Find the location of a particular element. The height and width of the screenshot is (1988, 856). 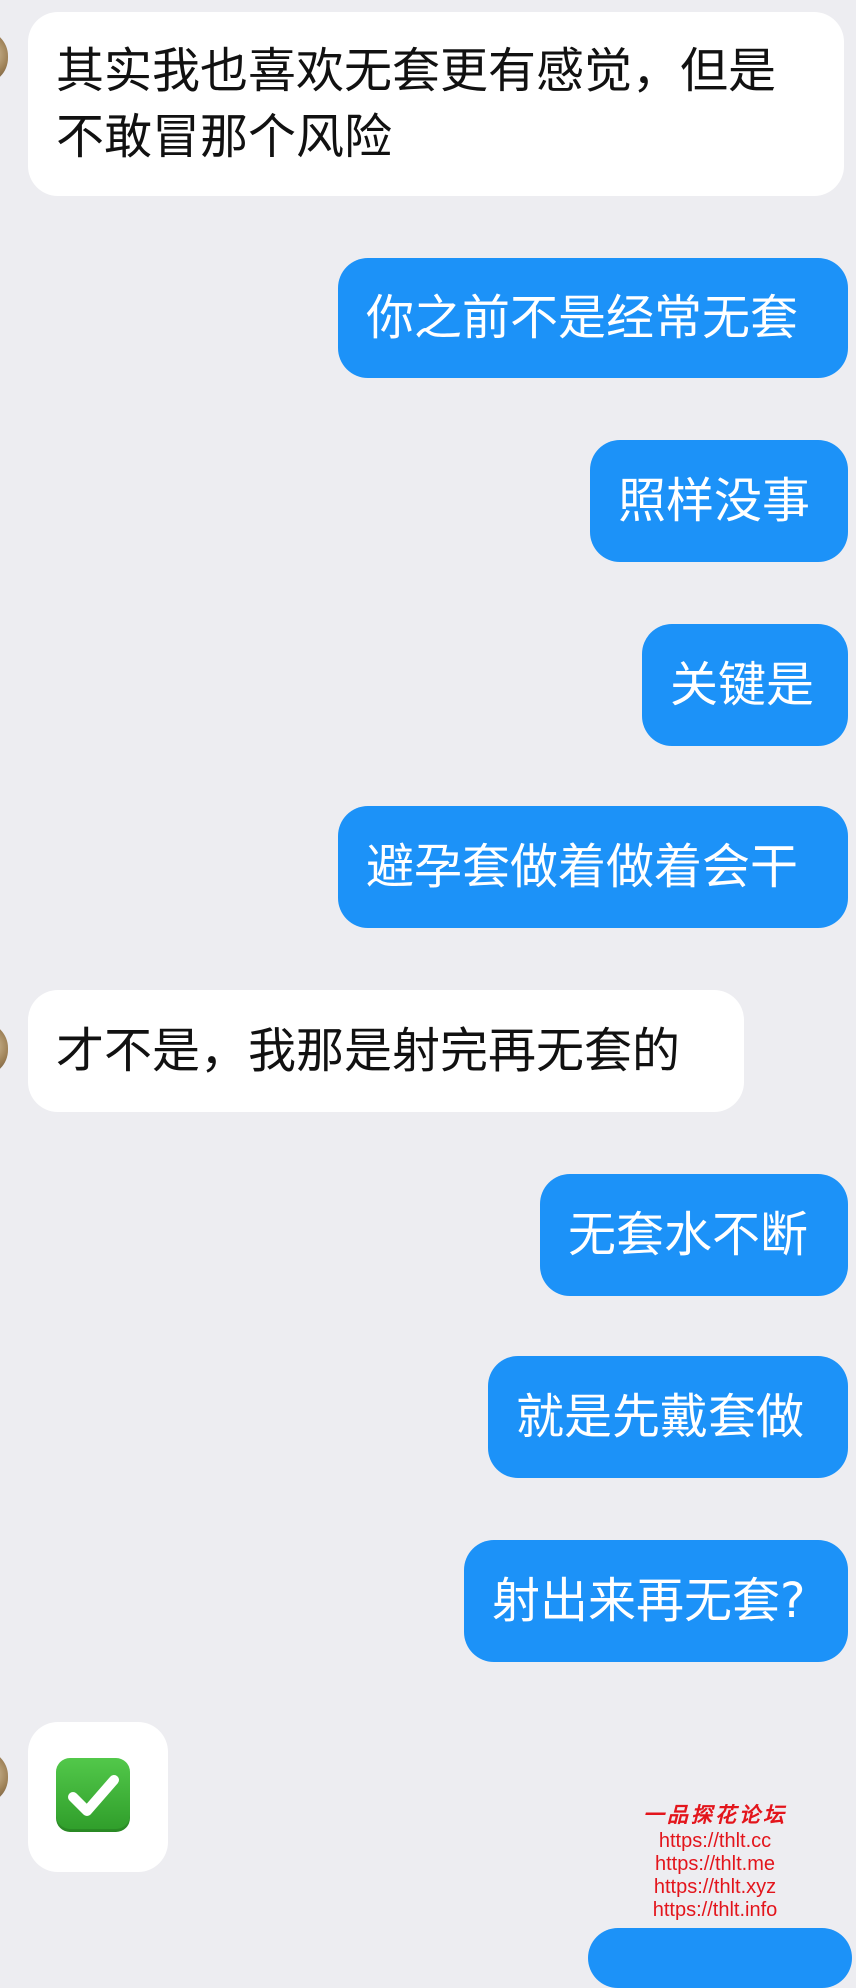

watermark-url: https://thlt.info is located at coordinates (715, 1910).